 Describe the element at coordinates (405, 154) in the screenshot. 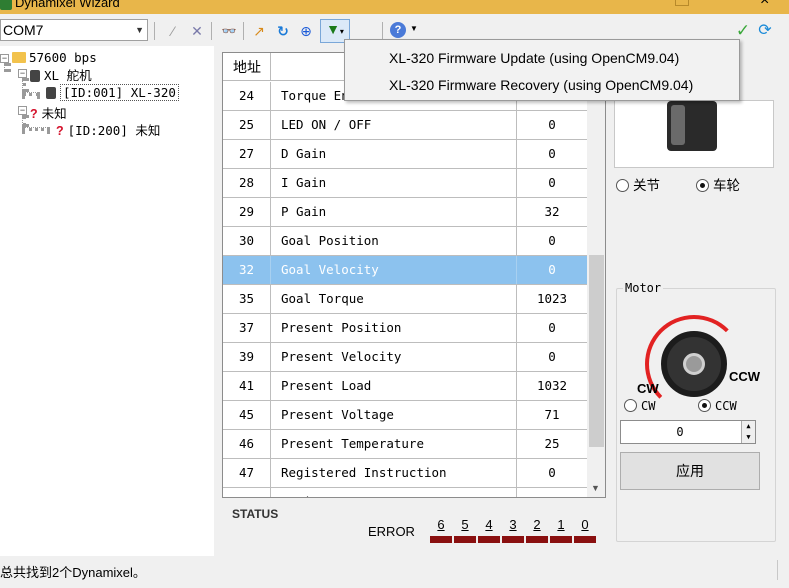

I see `table-row: 27 D Gain 0` at that location.